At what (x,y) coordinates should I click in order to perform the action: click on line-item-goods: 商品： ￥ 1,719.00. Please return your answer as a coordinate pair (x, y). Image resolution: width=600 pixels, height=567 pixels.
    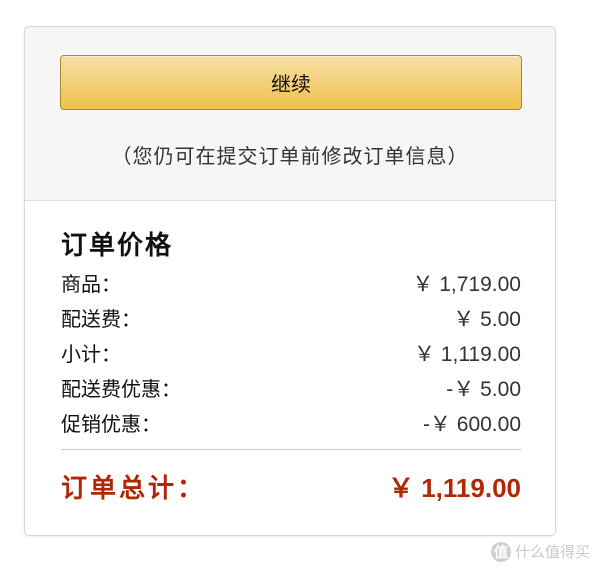
    Looking at the image, I should click on (291, 282).